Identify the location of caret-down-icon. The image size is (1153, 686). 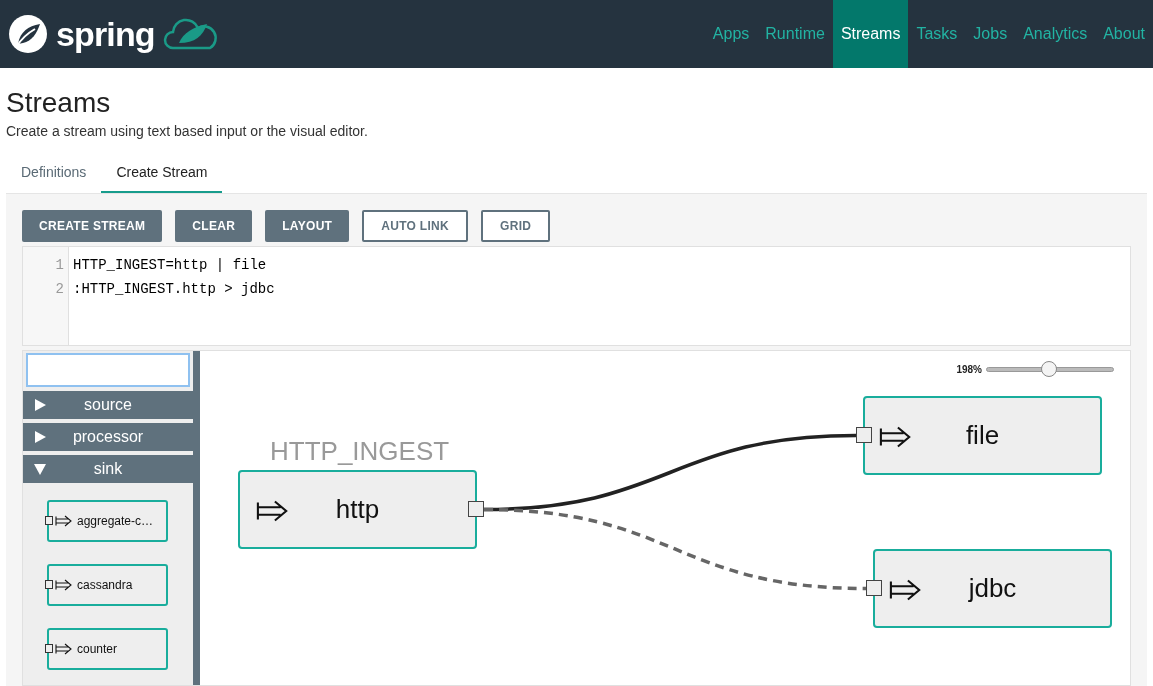
(40, 469).